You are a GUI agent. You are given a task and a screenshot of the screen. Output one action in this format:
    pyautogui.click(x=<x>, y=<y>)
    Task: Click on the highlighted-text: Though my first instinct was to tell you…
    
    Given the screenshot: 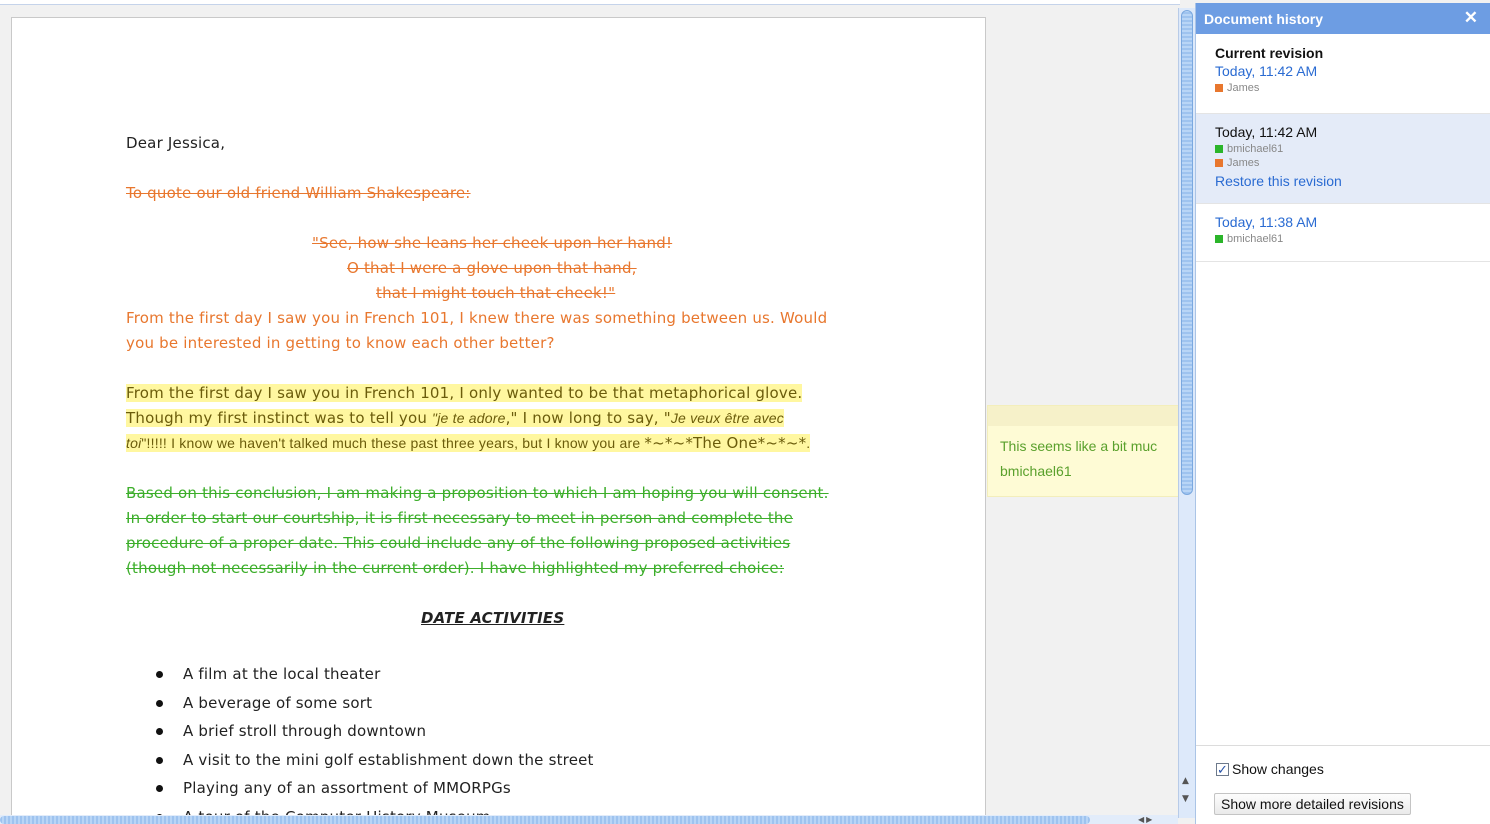 What is the action you would take?
    pyautogui.click(x=455, y=418)
    